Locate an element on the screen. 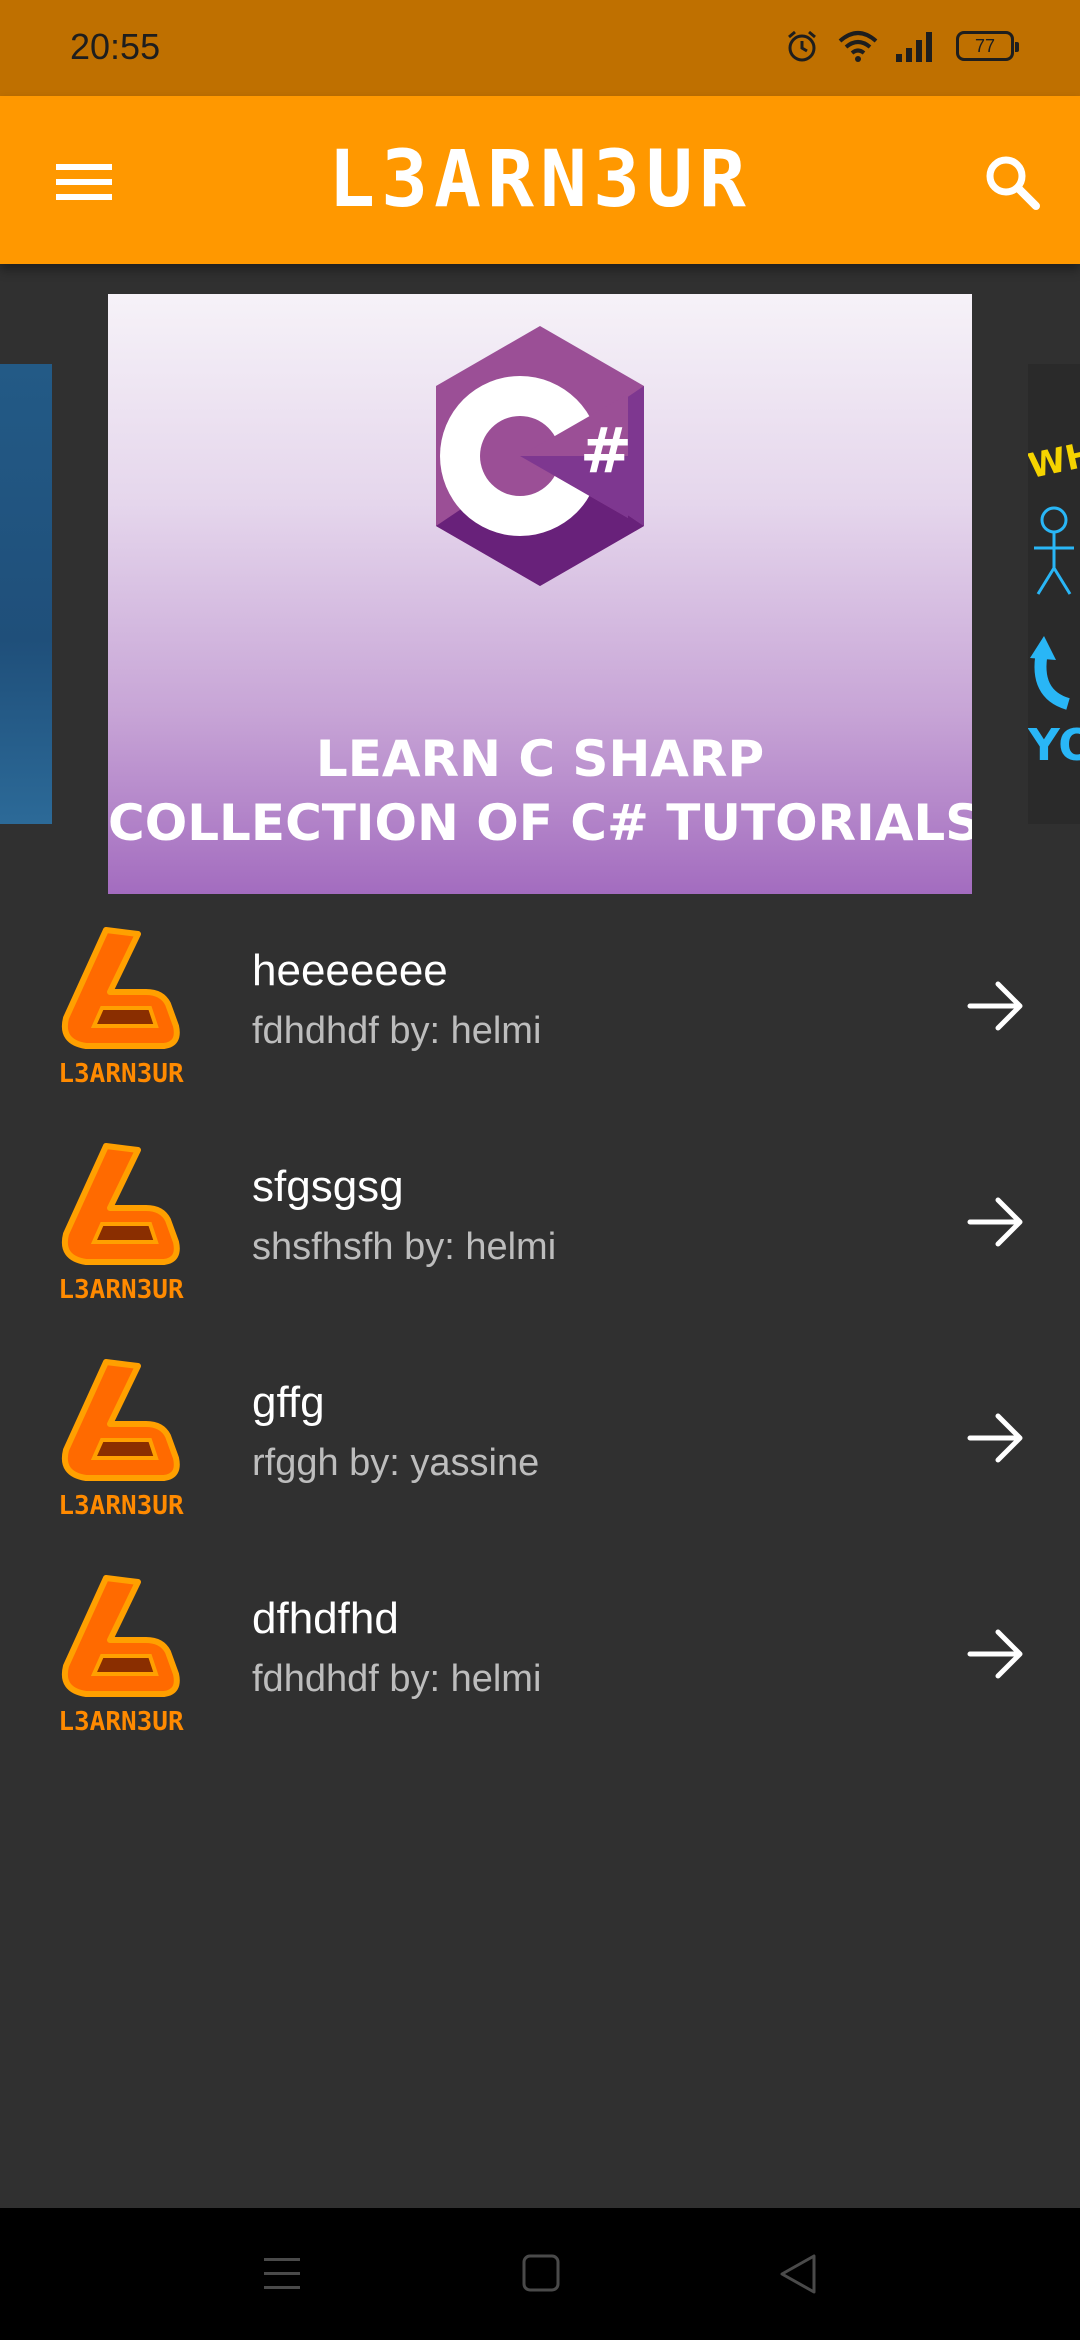 This screenshot has width=1080, height=2340. banner-title: LEARN C SHARP is located at coordinates (540, 759).